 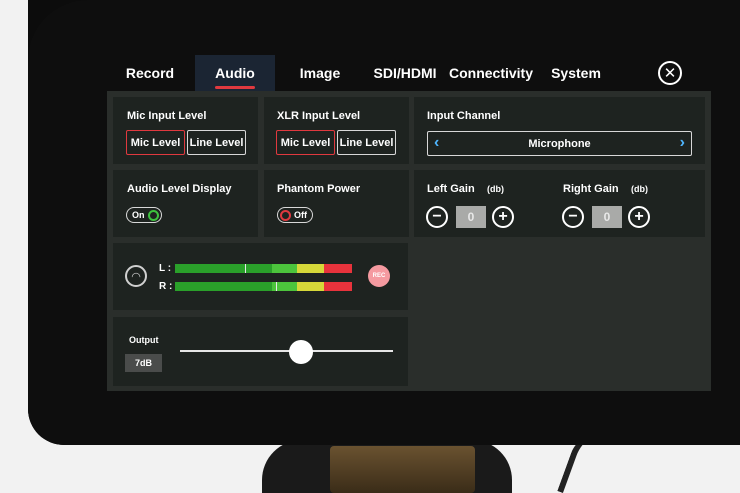 What do you see at coordinates (166, 286) in the screenshot?
I see `meter-right-label: R :` at bounding box center [166, 286].